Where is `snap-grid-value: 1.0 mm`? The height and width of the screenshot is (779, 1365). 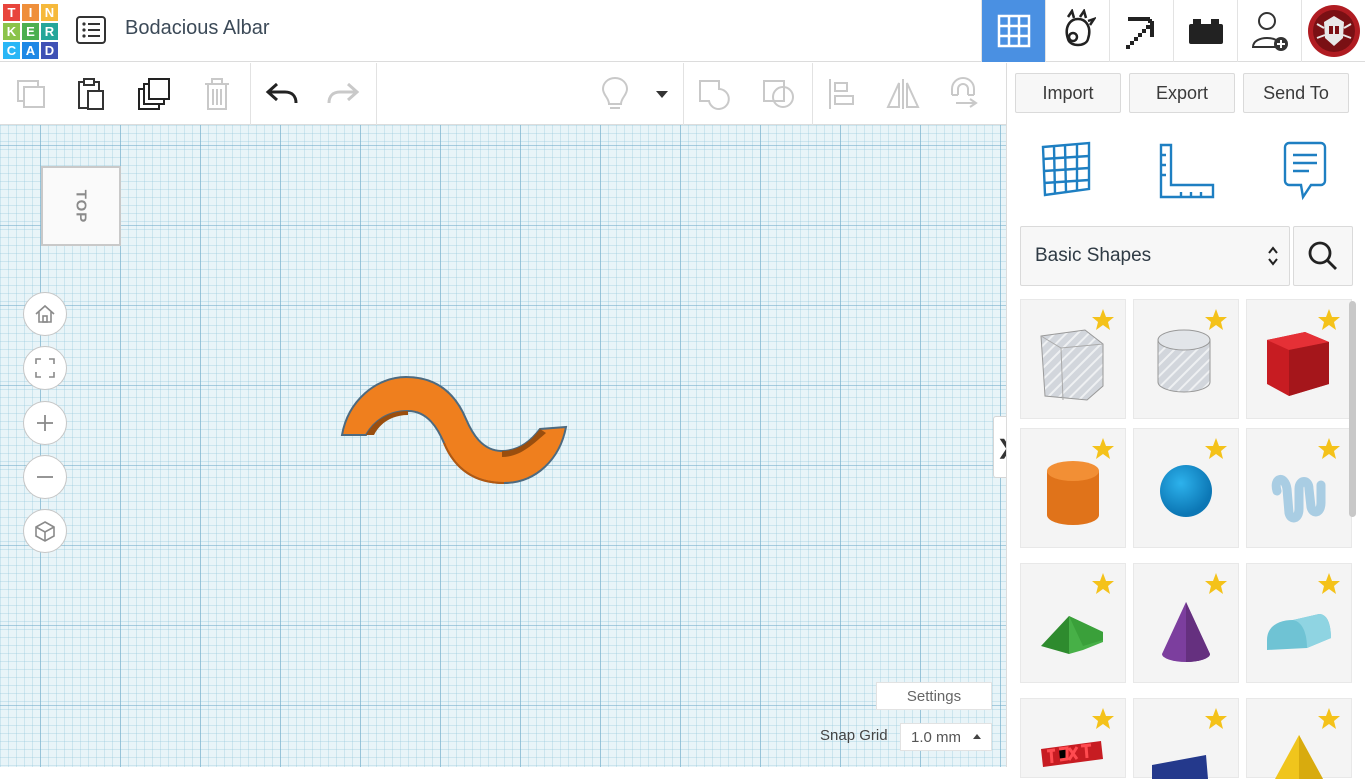 snap-grid-value: 1.0 mm is located at coordinates (936, 737).